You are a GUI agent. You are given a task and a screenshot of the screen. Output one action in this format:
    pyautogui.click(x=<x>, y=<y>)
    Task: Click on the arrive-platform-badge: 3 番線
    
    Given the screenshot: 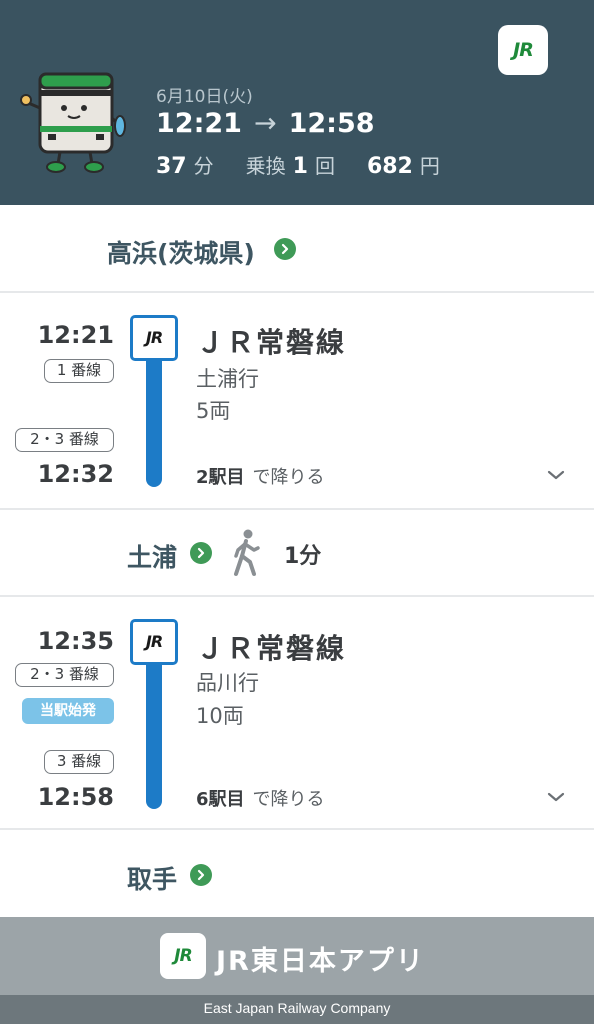 What is the action you would take?
    pyautogui.click(x=79, y=762)
    